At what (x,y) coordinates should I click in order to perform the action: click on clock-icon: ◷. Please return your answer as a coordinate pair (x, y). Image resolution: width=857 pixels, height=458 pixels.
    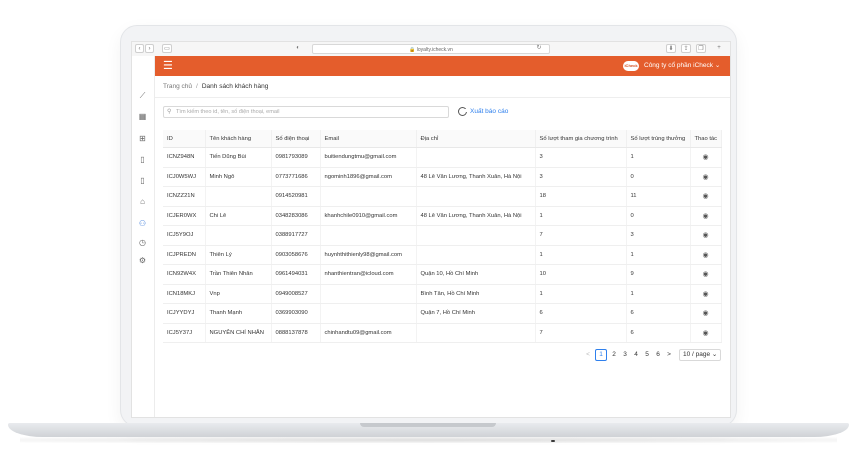
    Looking at the image, I should click on (142, 242).